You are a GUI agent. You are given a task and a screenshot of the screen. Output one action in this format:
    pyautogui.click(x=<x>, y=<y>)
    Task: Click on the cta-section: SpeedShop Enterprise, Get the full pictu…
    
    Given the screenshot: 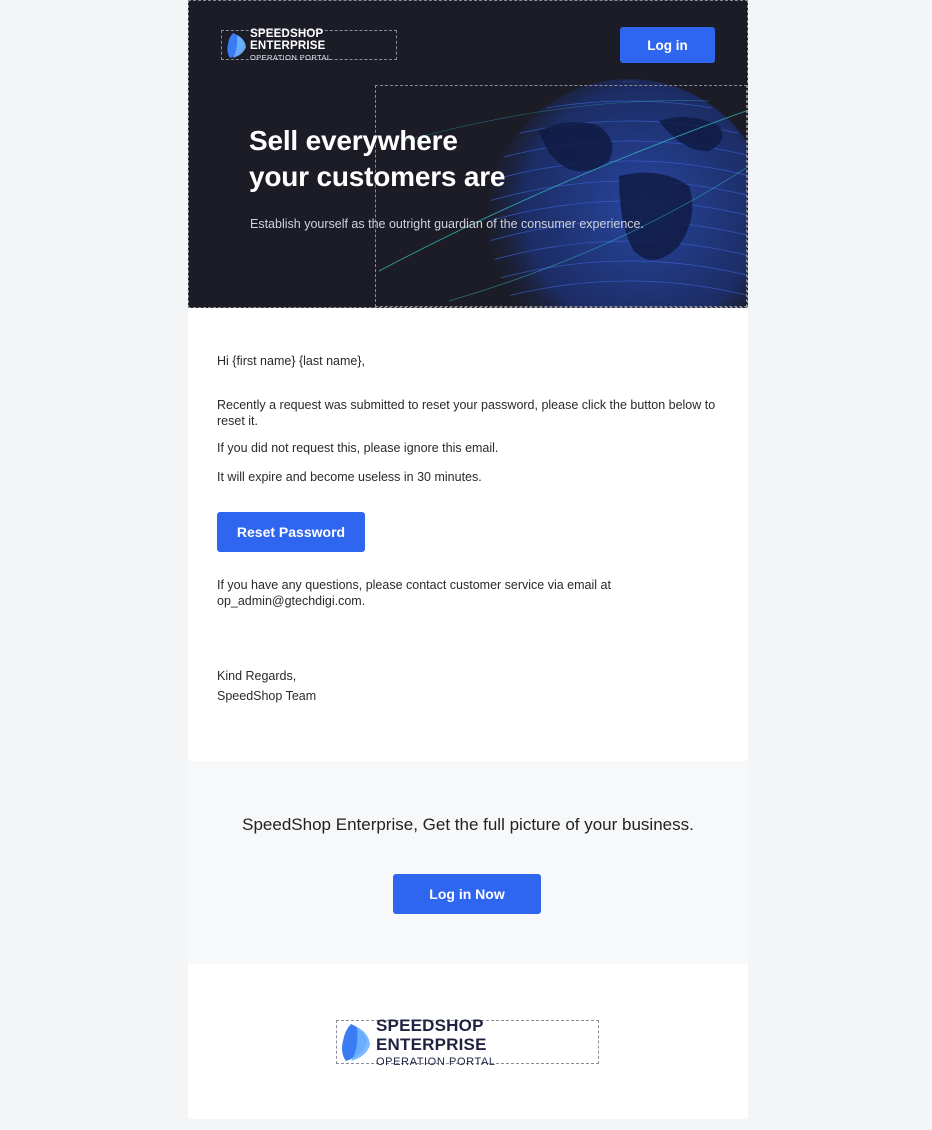 What is the action you would take?
    pyautogui.click(x=468, y=862)
    